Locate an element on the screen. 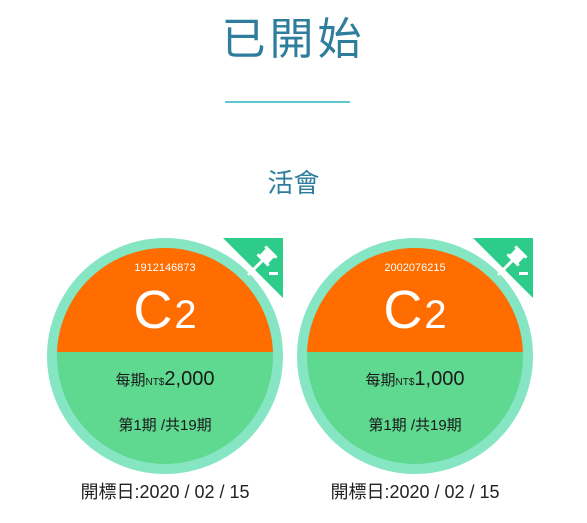 The image size is (587, 523). section-title: 活會 is located at coordinates (293, 184).